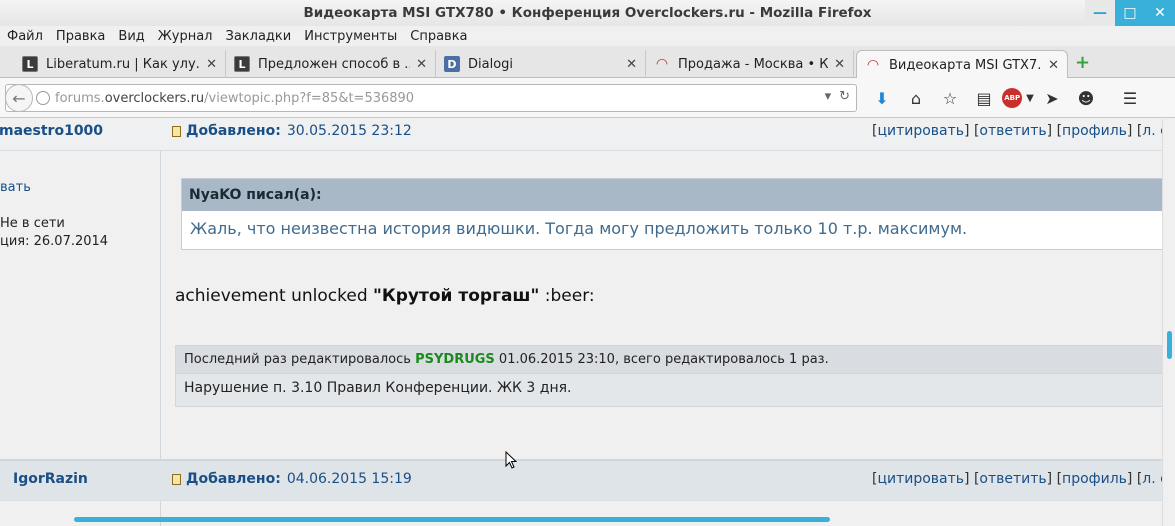 This screenshot has width=1175, height=526. What do you see at coordinates (80, 36) in the screenshot?
I see `menu-edit: Правка` at bounding box center [80, 36].